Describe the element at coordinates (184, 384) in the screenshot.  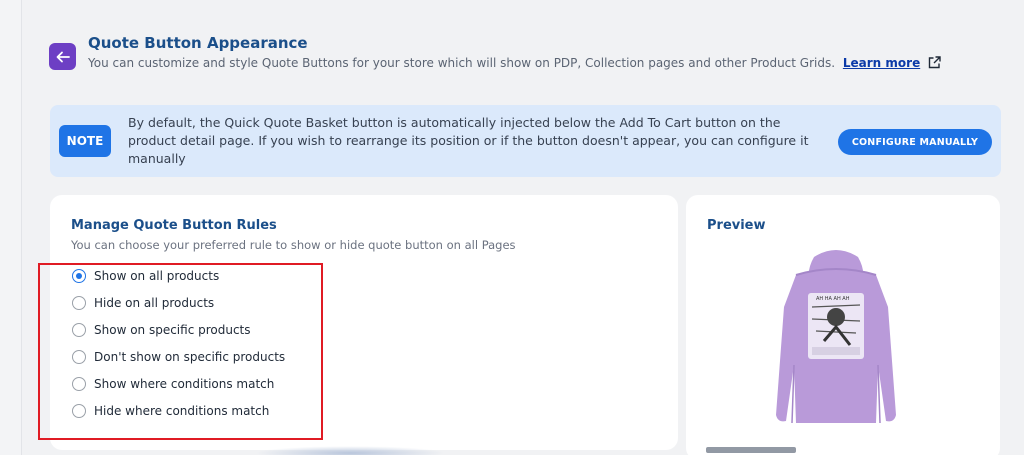
I see `radio-option-label: Show where conditions match` at that location.